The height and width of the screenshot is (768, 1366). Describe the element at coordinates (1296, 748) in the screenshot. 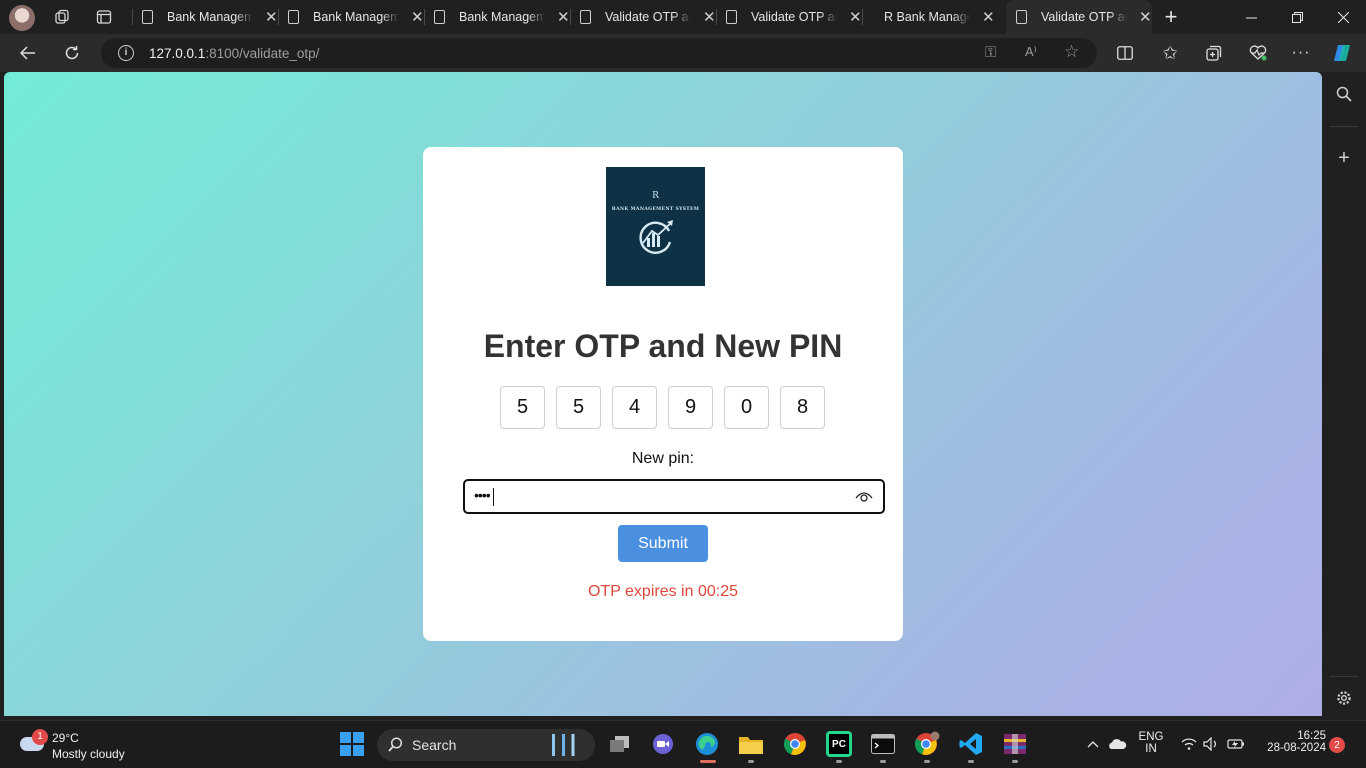

I see `clock-date: 28-08-2024` at that location.